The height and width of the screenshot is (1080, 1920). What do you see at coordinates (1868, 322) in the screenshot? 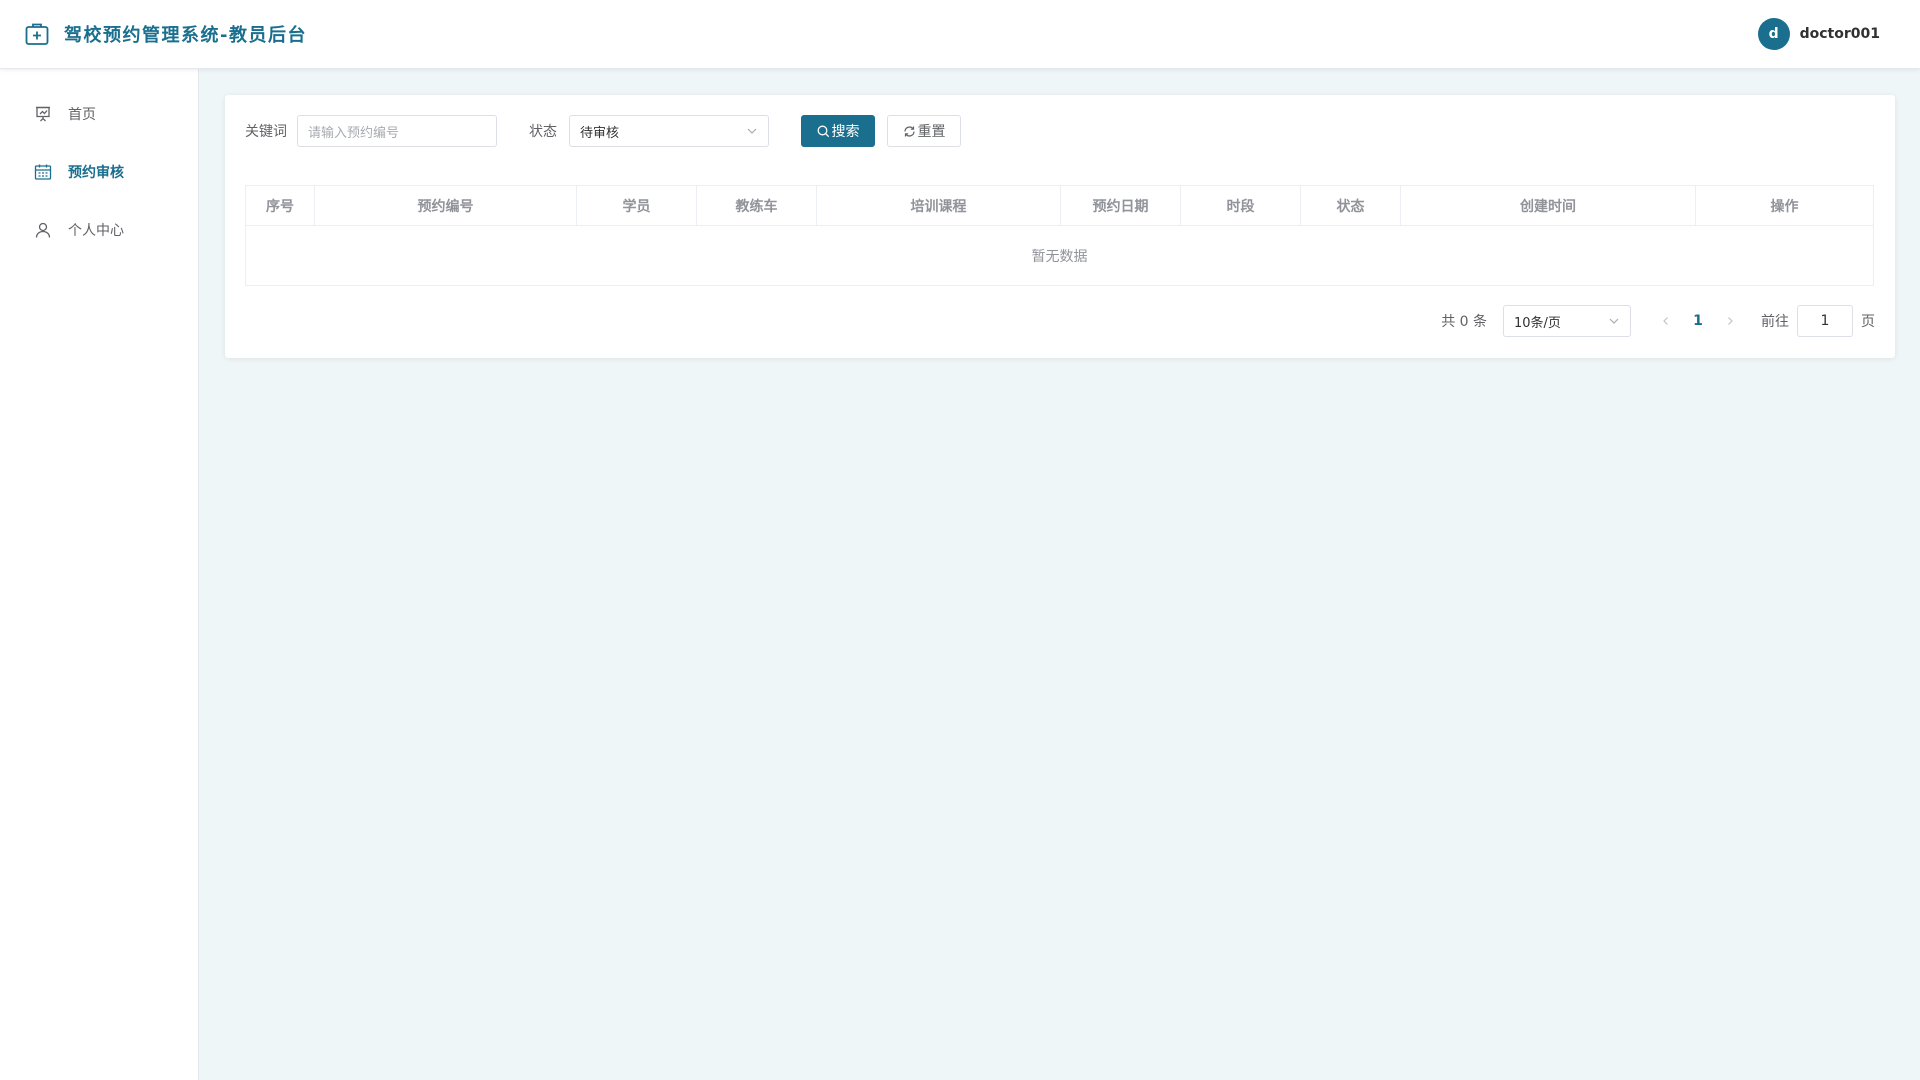
I see `page-suffix: 页` at bounding box center [1868, 322].